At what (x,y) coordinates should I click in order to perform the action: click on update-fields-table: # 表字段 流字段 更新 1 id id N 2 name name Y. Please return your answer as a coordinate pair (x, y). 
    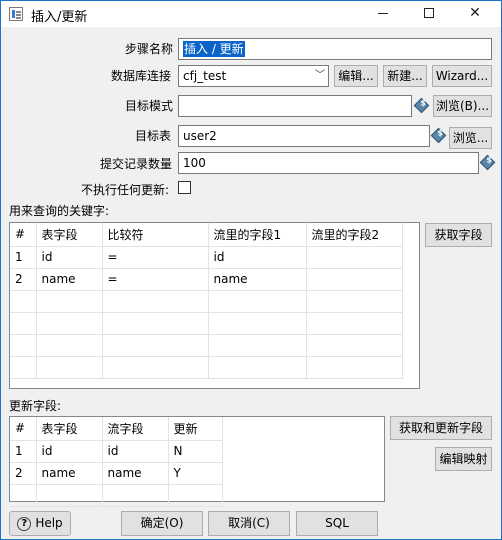
    Looking at the image, I should click on (197, 461).